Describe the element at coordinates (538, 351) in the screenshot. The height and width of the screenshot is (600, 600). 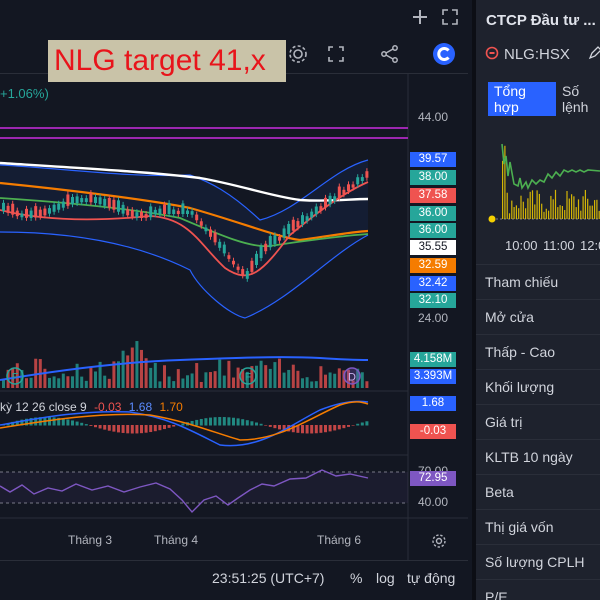
I see `stats-row: Thấp - Cao` at that location.